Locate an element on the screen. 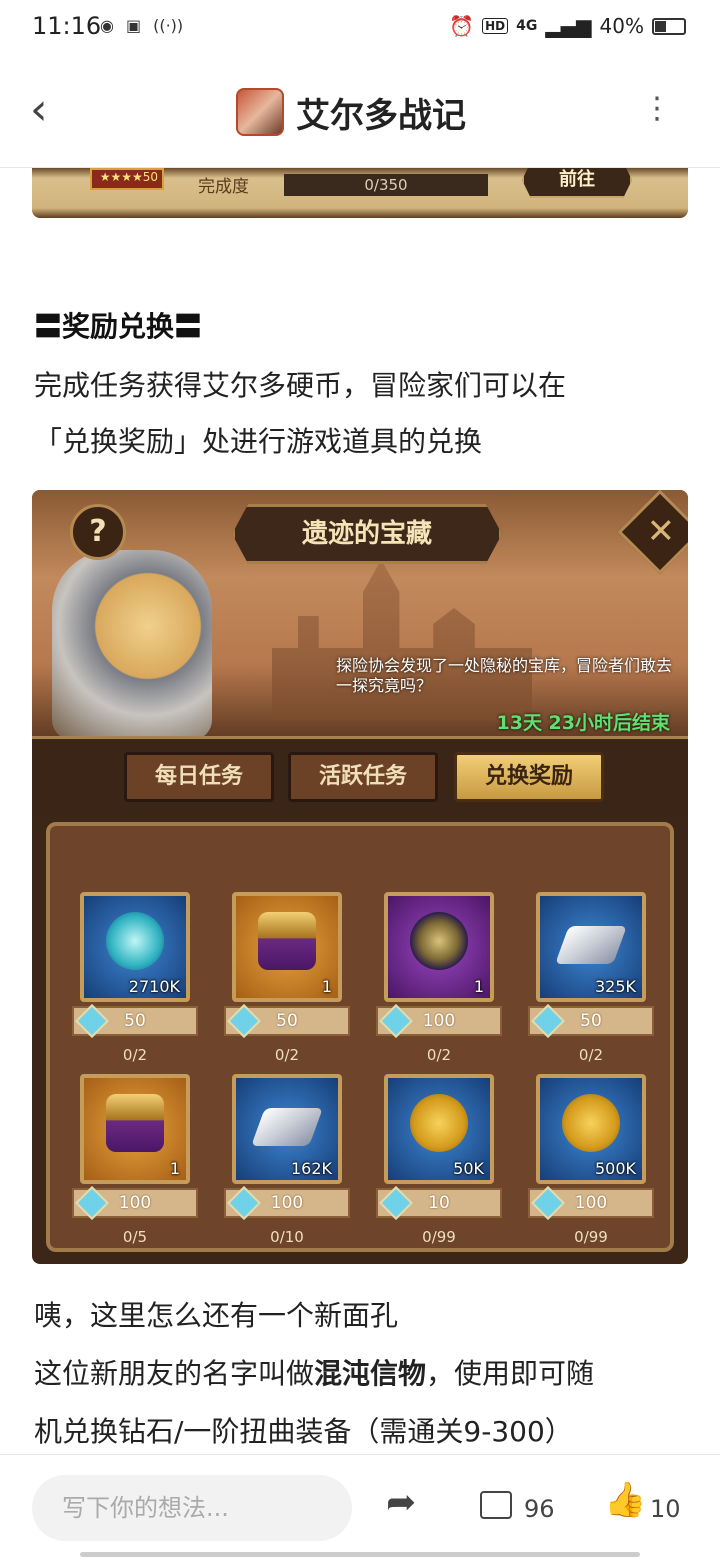 This screenshot has width=720, height=1560. reward-item: 162K 100 0/10 is located at coordinates (287, 1160).